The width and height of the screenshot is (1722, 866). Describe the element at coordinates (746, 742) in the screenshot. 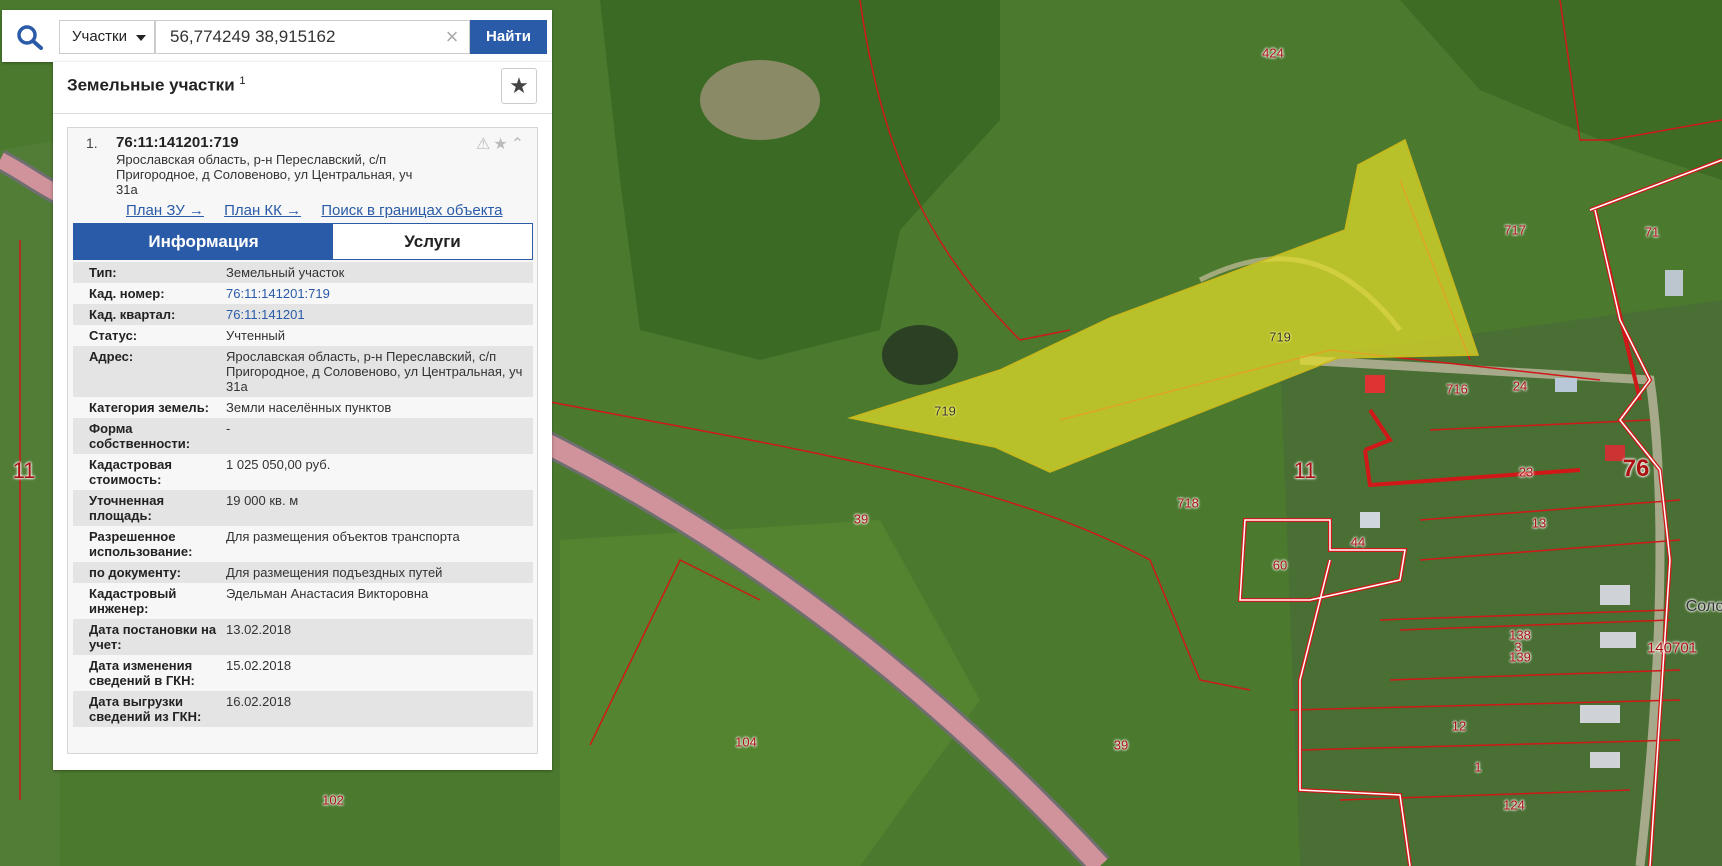

I see `parcel-label: 104` at that location.